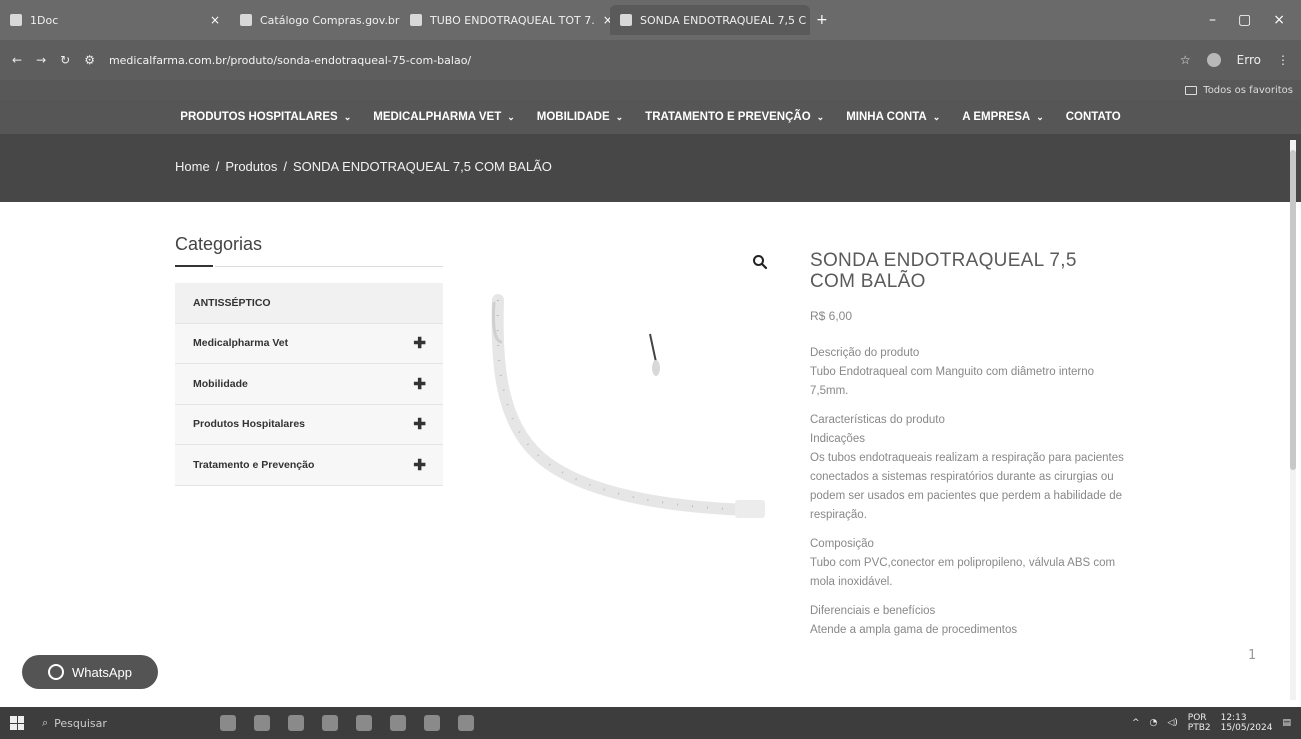  Describe the element at coordinates (89, 60) in the screenshot. I see `site-settings-icon: ⚙` at that location.